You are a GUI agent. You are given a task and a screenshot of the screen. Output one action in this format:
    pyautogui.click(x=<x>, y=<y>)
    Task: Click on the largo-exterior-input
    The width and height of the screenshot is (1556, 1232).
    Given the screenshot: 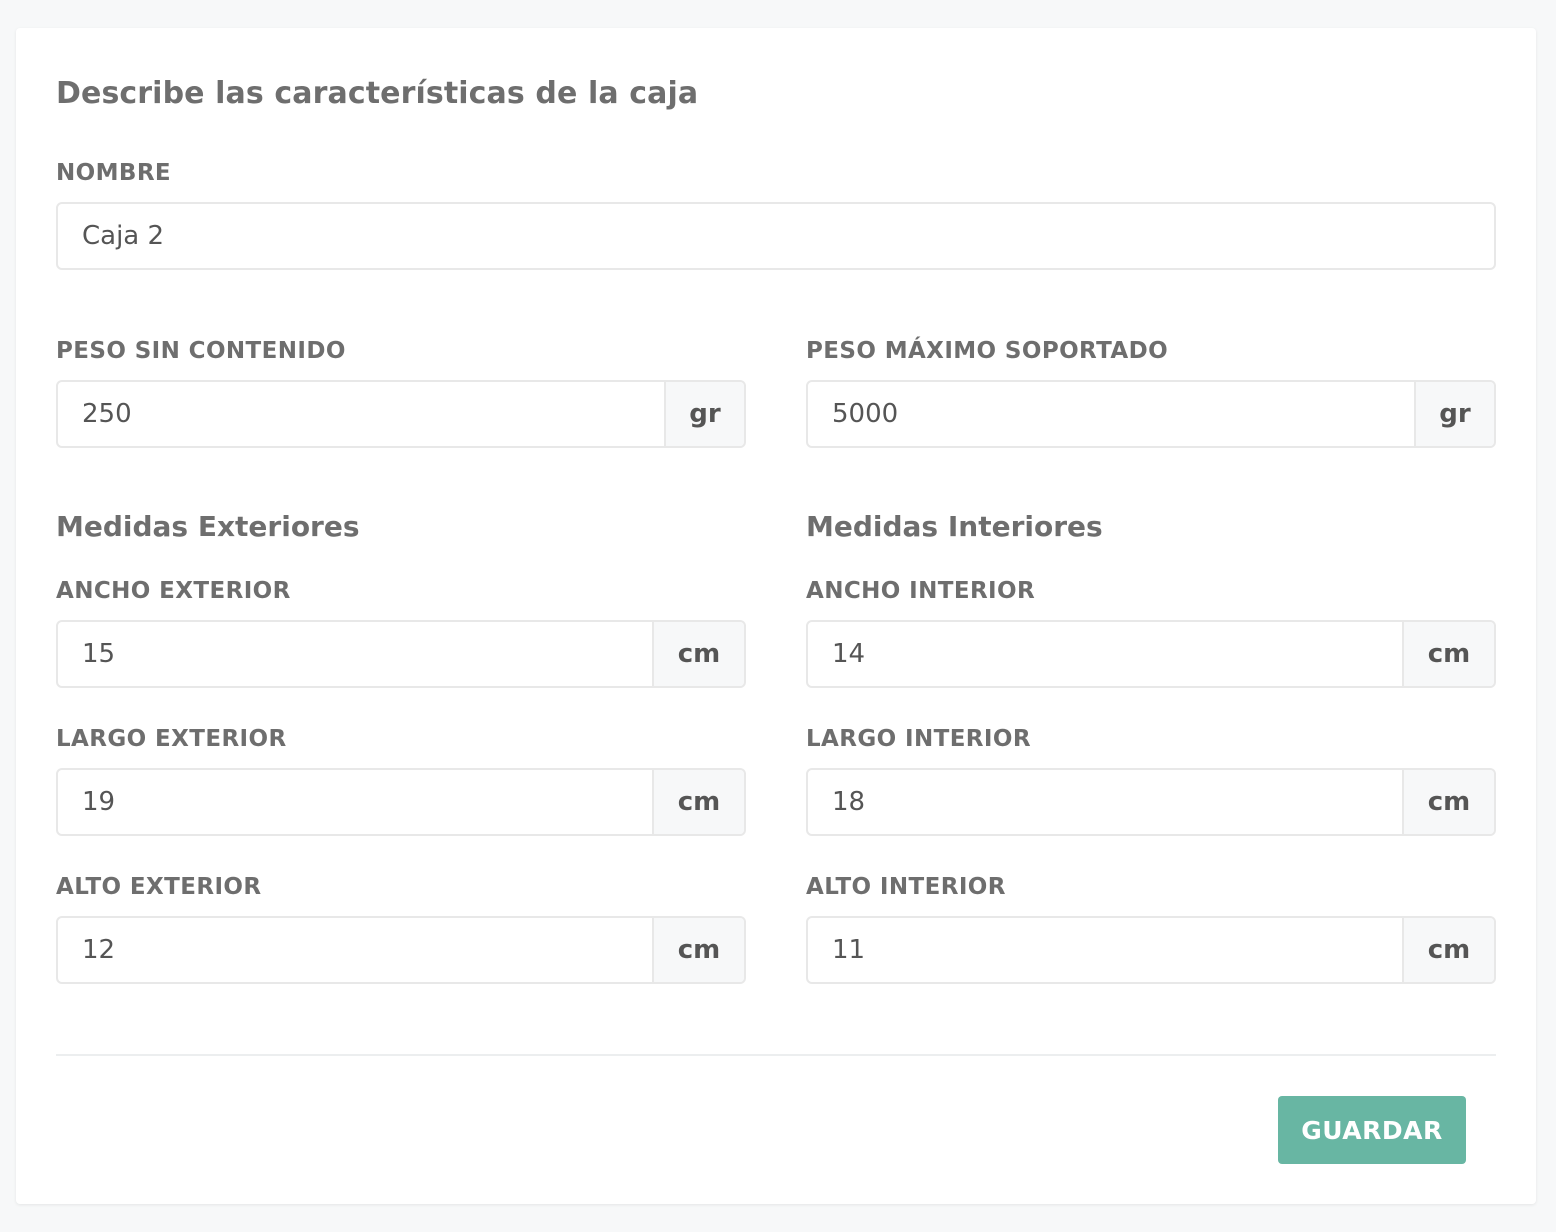 What is the action you would take?
    pyautogui.click(x=355, y=802)
    